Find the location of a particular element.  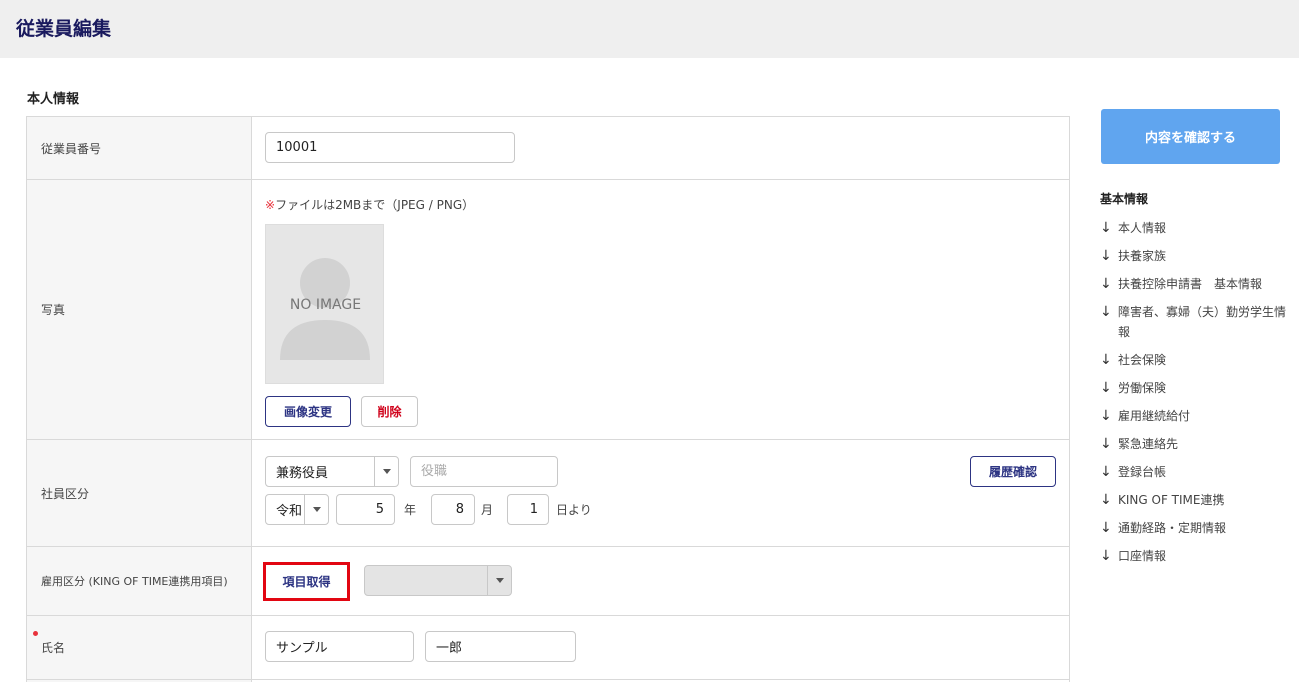

side-nav-item-label: 通勤経路・定期情報 is located at coordinates (1172, 528).